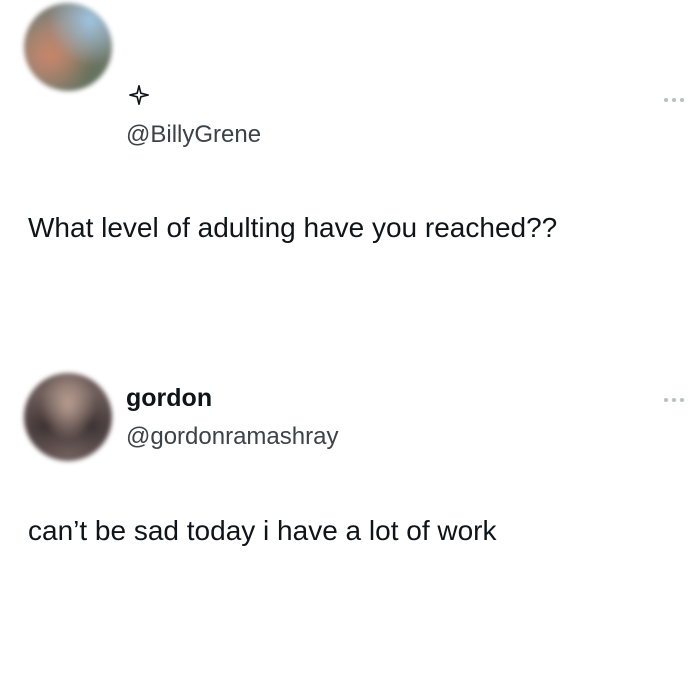  What do you see at coordinates (193, 135) in the screenshot?
I see `author-handle: @BillyGrene` at bounding box center [193, 135].